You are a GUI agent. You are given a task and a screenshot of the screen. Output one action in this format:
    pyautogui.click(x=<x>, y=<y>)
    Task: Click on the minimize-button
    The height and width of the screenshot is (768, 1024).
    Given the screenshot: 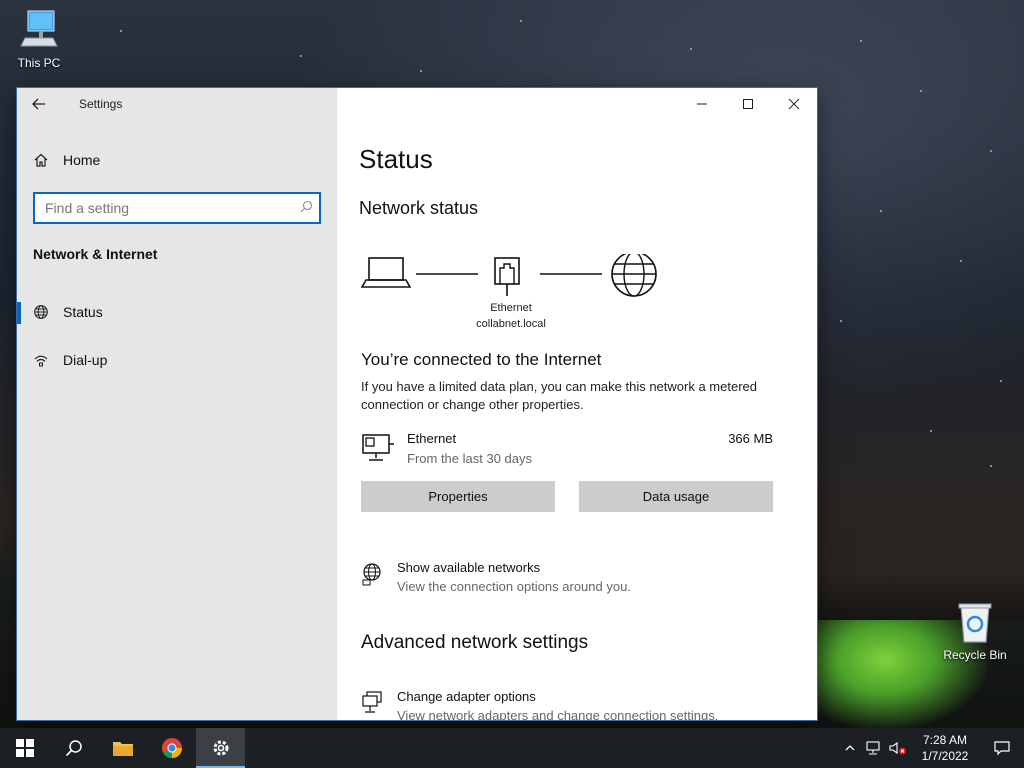 What is the action you would take?
    pyautogui.click(x=702, y=104)
    